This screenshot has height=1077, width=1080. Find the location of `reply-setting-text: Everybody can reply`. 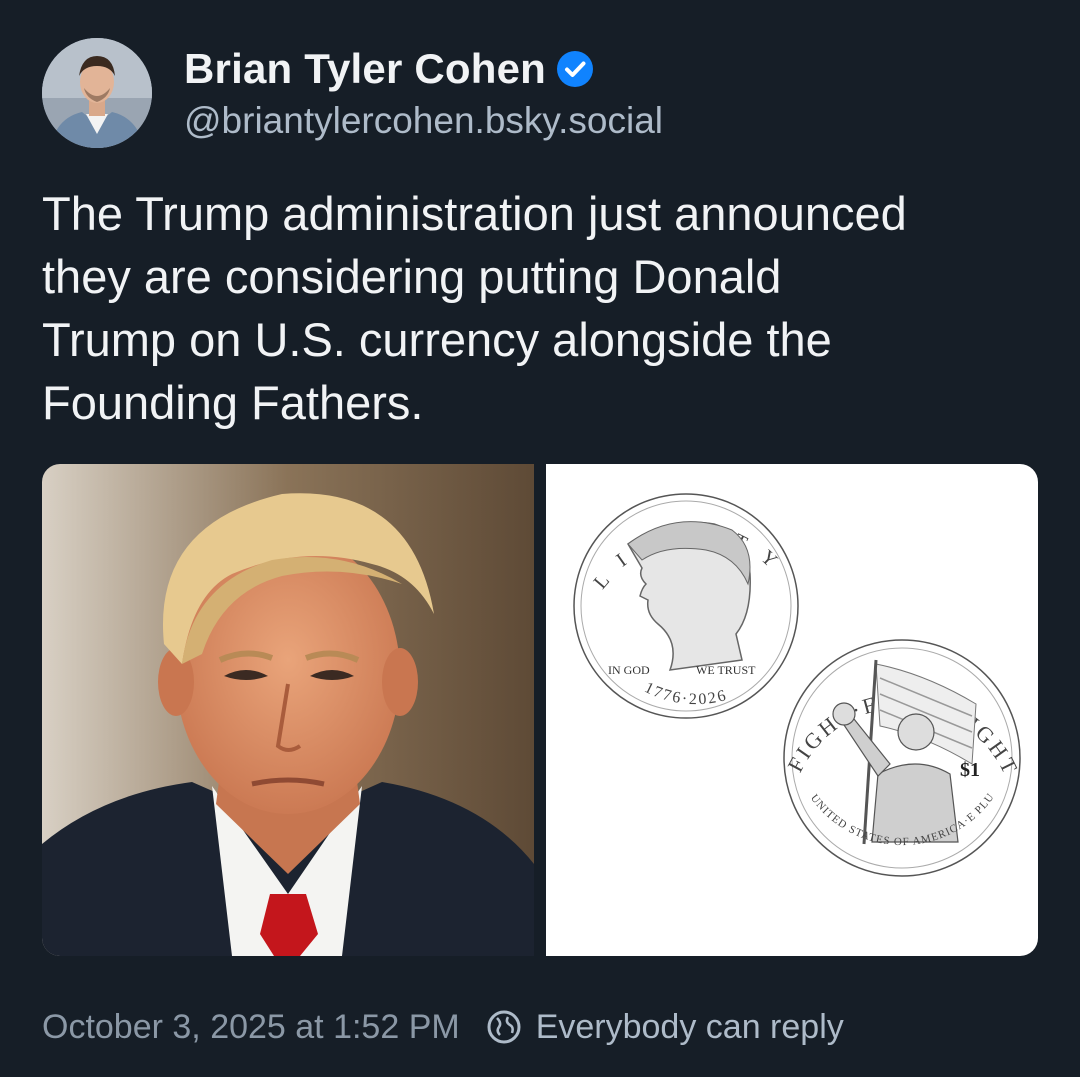

reply-setting-text: Everybody can reply is located at coordinates (690, 1027).